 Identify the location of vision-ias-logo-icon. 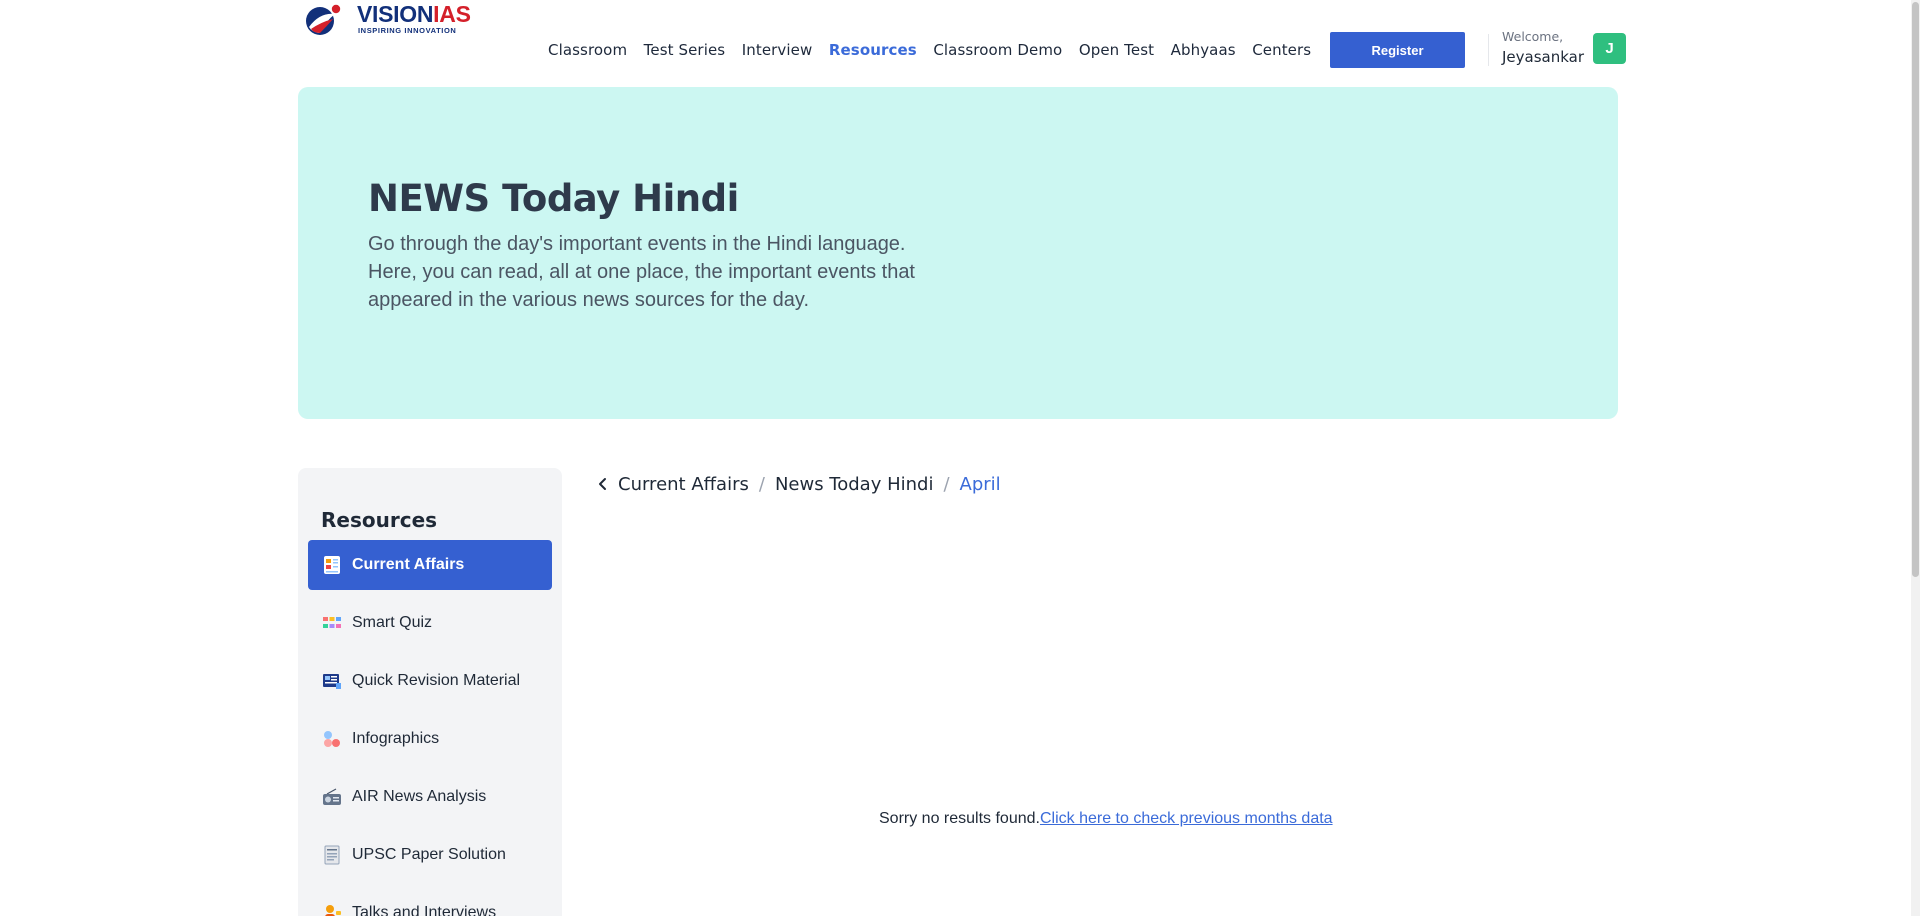
(323, 19).